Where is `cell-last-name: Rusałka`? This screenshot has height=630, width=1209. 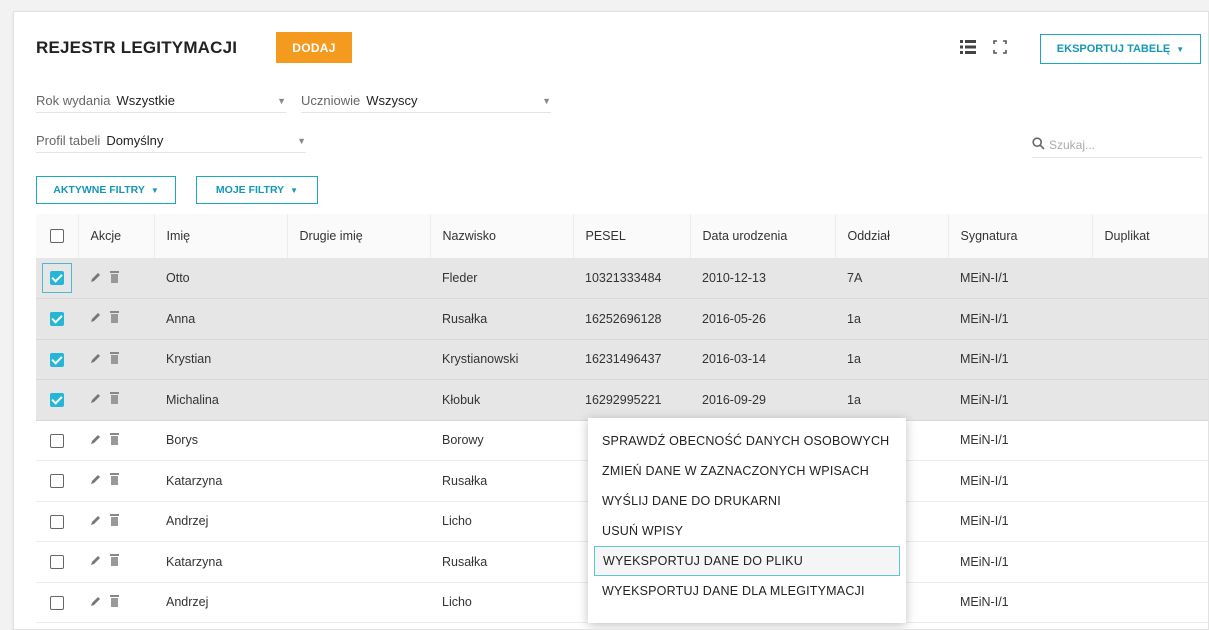
cell-last-name: Rusałka is located at coordinates (501, 319).